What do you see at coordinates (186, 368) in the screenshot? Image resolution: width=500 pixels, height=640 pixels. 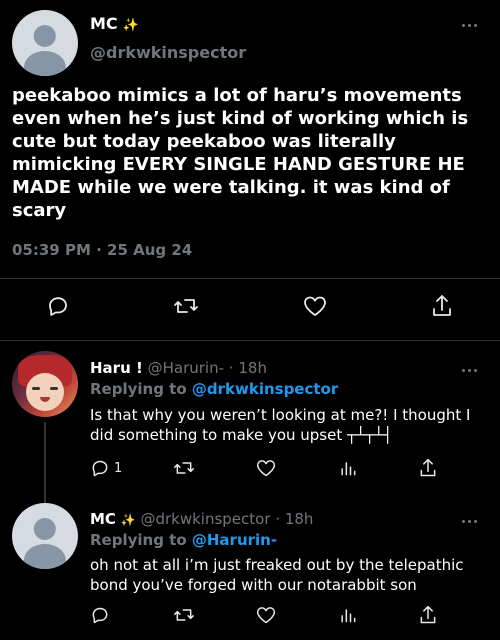 I see `author-handle: @Harurin-` at bounding box center [186, 368].